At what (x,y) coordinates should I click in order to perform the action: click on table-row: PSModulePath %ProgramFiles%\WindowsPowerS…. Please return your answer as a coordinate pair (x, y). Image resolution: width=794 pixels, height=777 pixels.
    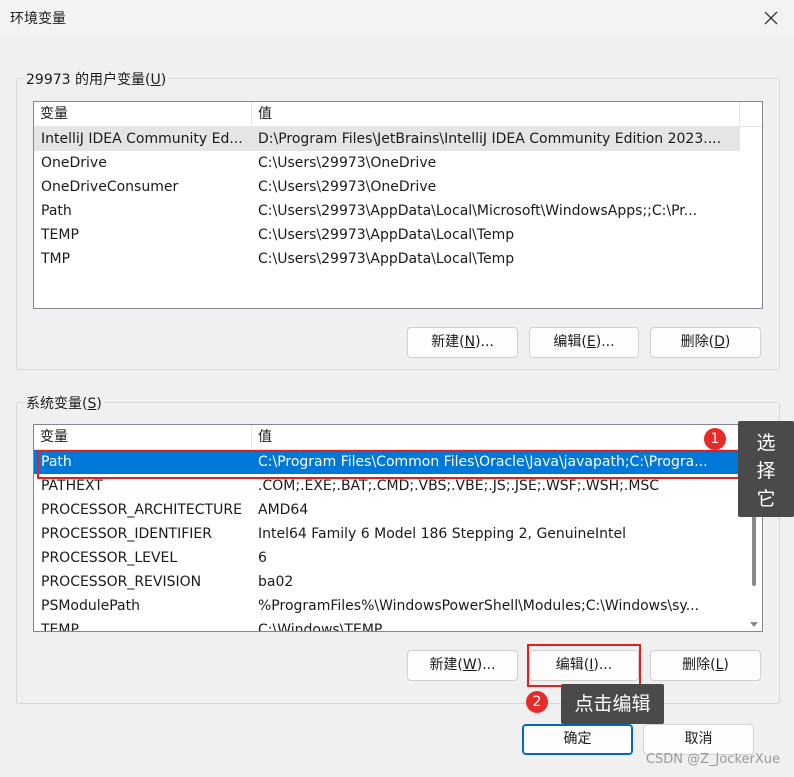
    Looking at the image, I should click on (390, 606).